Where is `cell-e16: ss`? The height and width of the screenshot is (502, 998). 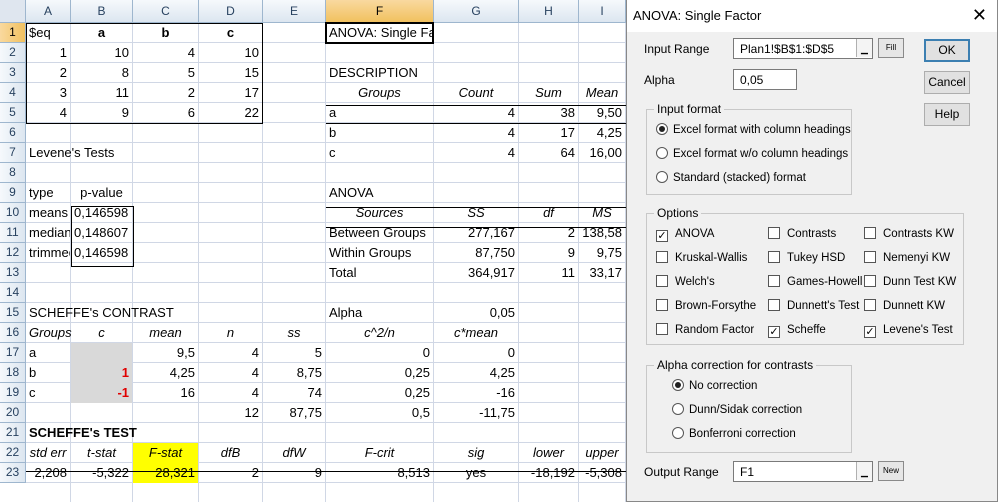 cell-e16: ss is located at coordinates (294, 333).